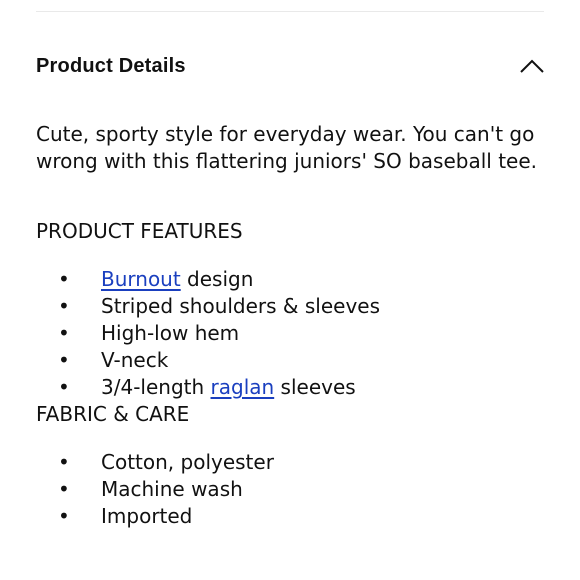  I want to click on burnout-link: Burnout, so click(141, 279).